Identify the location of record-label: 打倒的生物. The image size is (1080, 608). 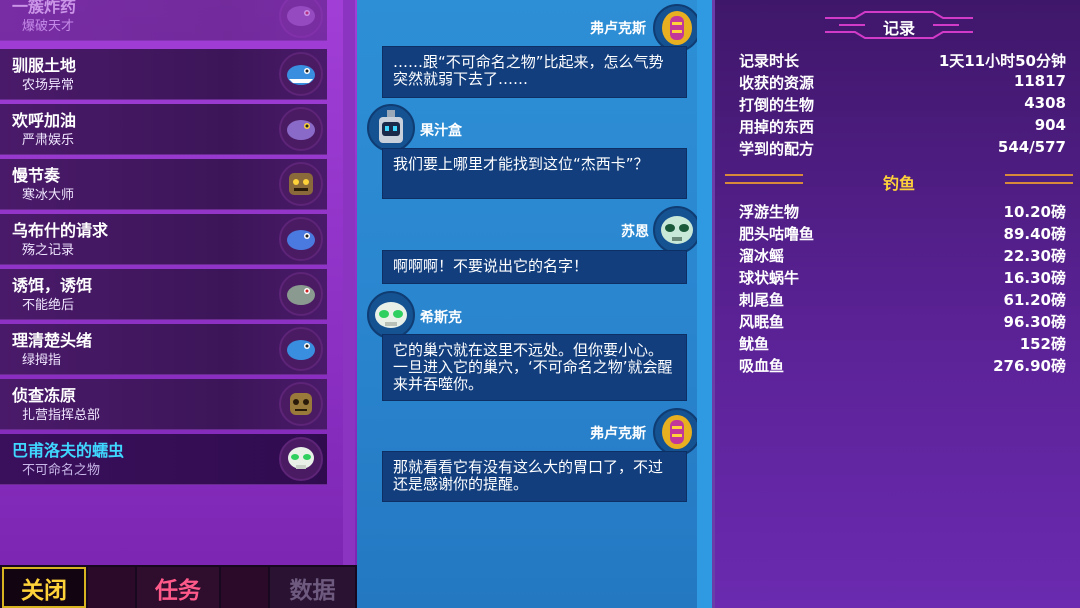
(777, 105).